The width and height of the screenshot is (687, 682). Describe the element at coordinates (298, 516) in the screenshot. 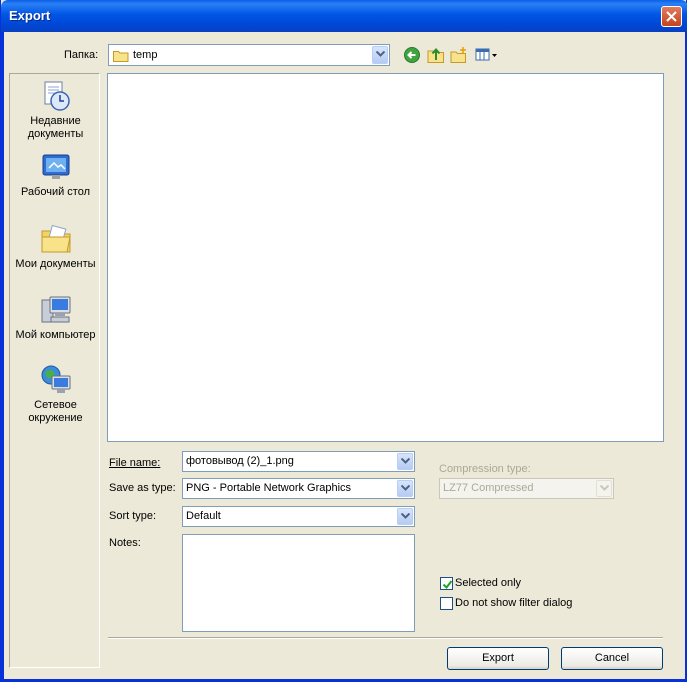

I see `sort-type-select: Default` at that location.